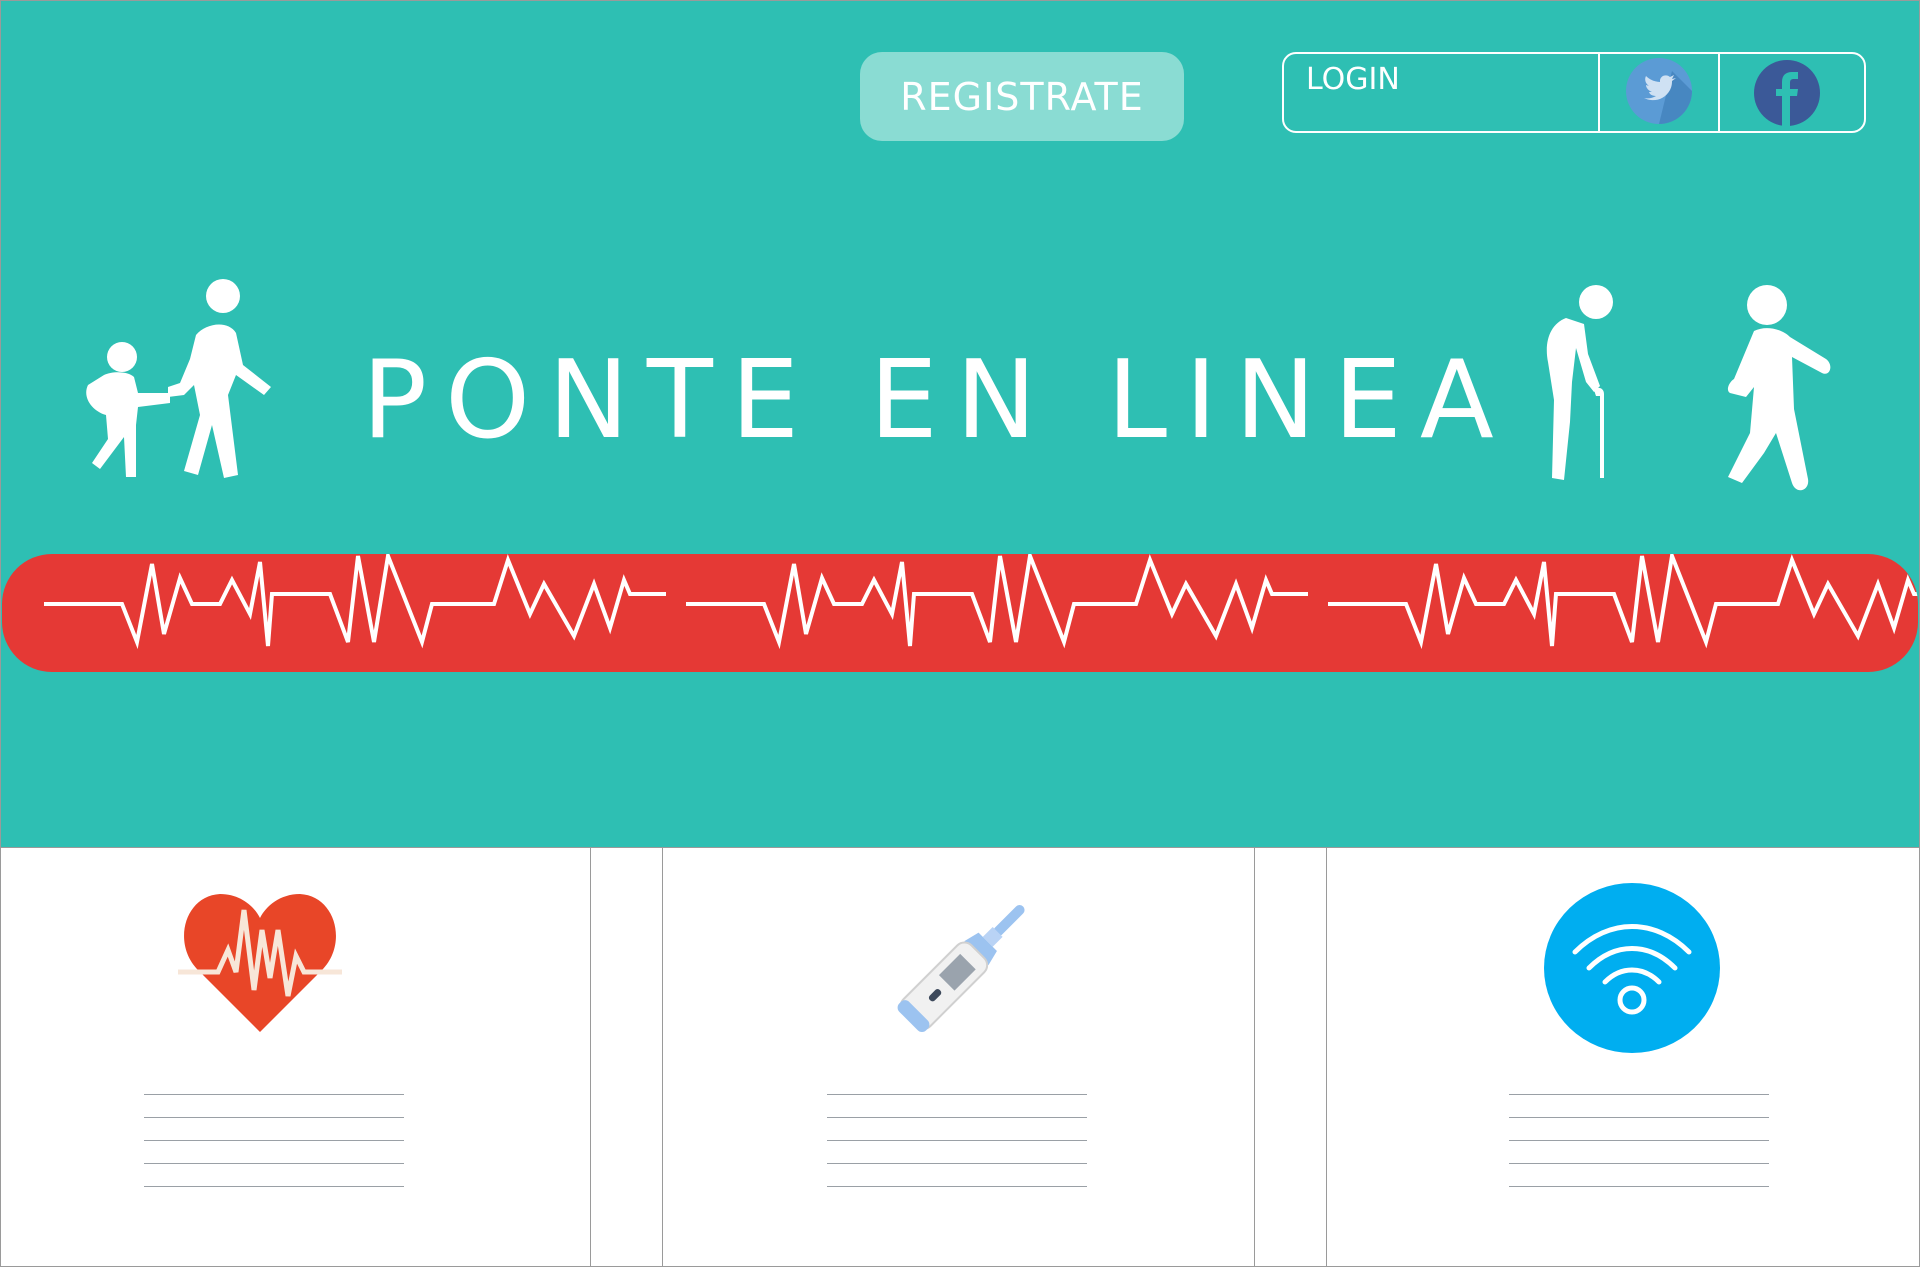 The image size is (1920, 1267). What do you see at coordinates (980, 601) in the screenshot?
I see `heartbeat-line-icon` at bounding box center [980, 601].